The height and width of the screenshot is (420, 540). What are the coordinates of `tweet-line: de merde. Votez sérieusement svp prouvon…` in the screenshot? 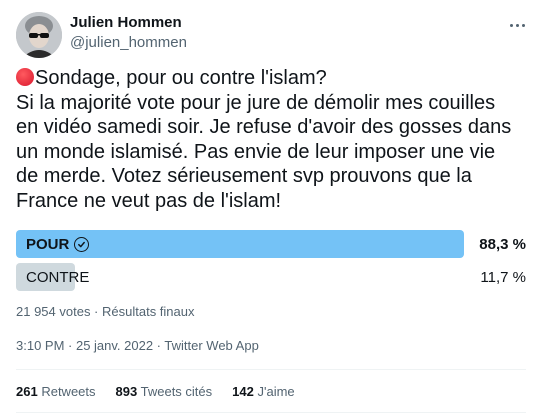 It's located at (244, 176).